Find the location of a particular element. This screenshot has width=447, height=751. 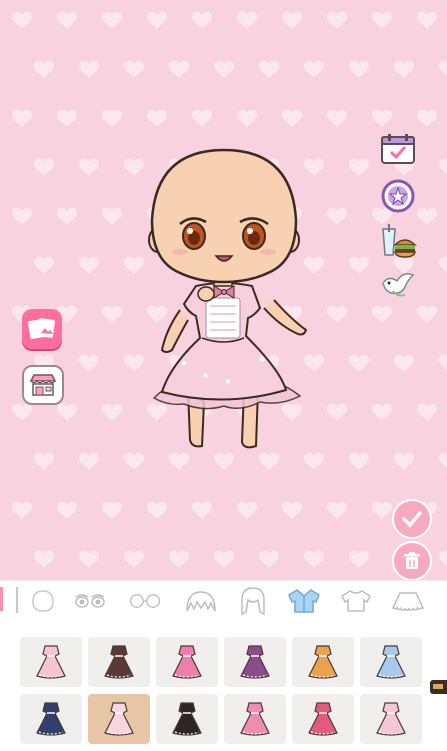

category-jacket is located at coordinates (304, 601).